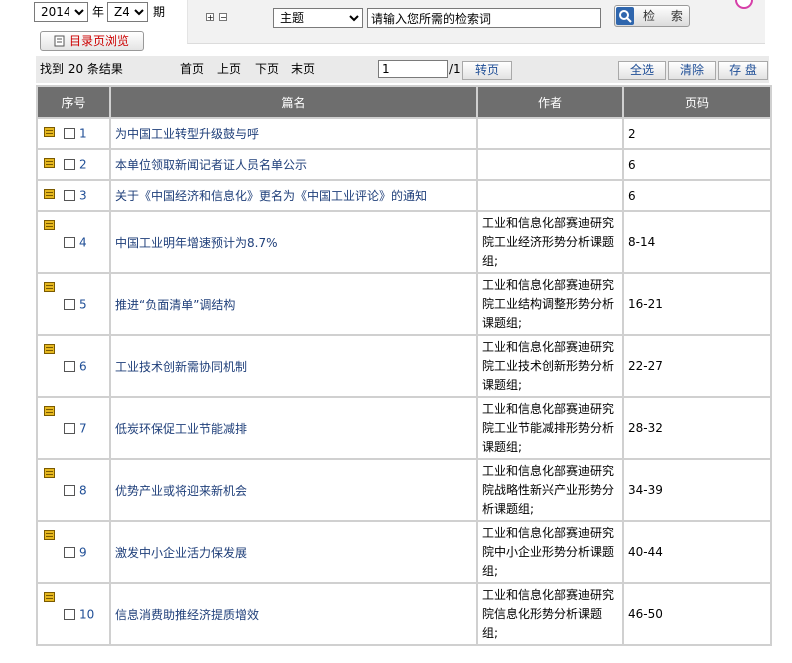 This screenshot has height=663, width=792. I want to click on author-cell, so click(550, 195).